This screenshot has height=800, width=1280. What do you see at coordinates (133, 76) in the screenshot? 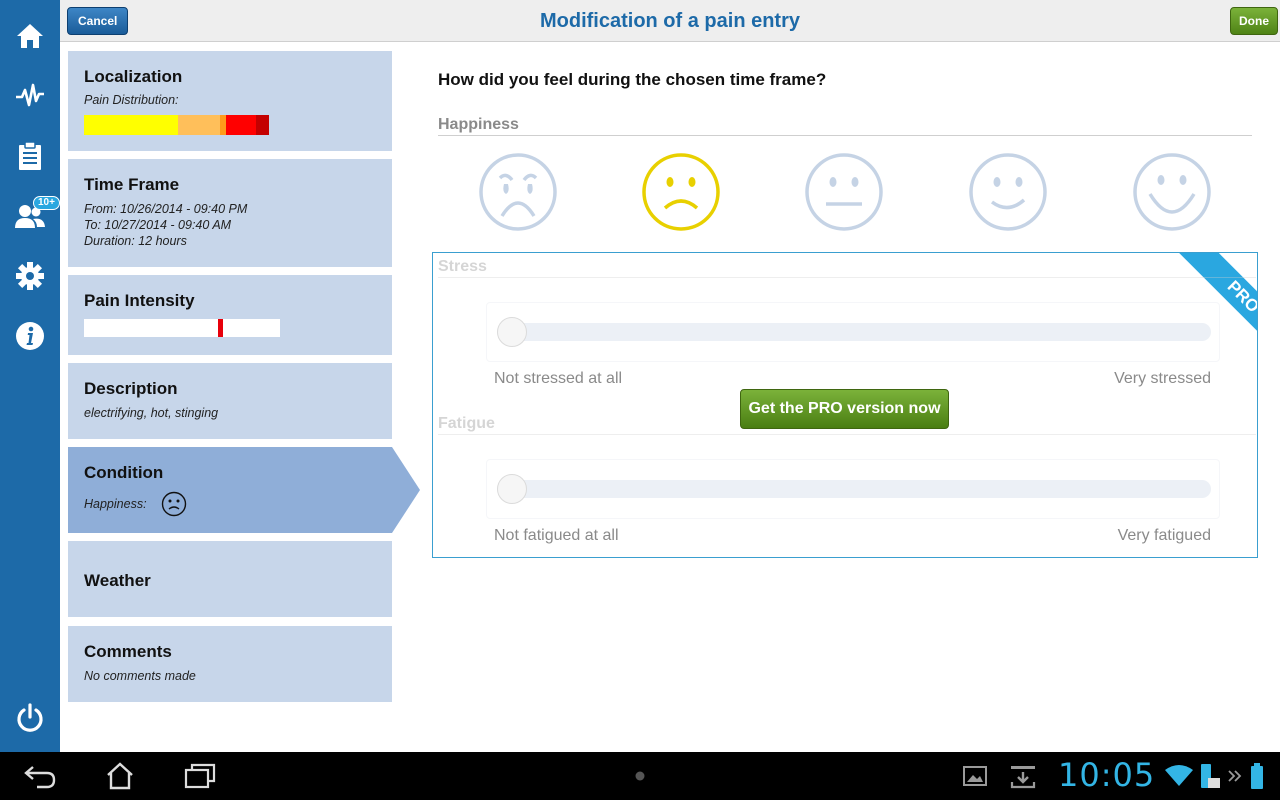
I see `card-title: Localization` at bounding box center [133, 76].